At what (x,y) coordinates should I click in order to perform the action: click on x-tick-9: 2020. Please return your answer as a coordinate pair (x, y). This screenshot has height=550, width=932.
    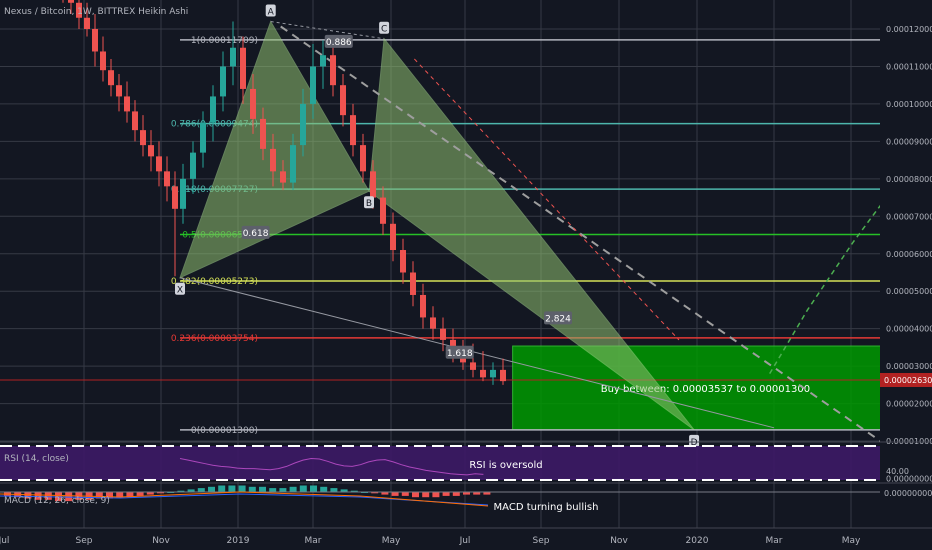
    Looking at the image, I should click on (697, 541).